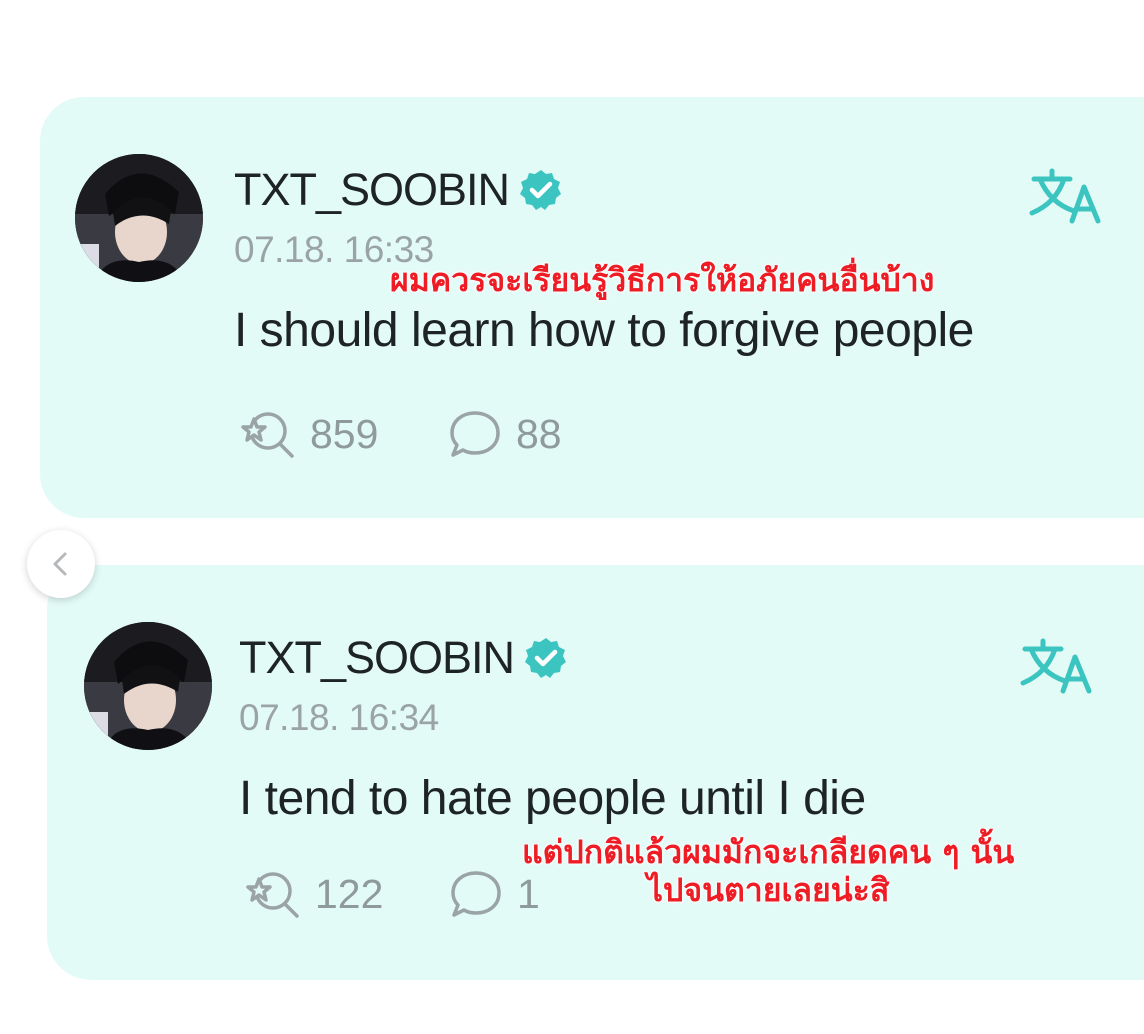  Describe the element at coordinates (768, 852) in the screenshot. I see `caption-line: แต่ปกติแล้วผมมักจะเกลียดคน ๆ นั้น` at that location.